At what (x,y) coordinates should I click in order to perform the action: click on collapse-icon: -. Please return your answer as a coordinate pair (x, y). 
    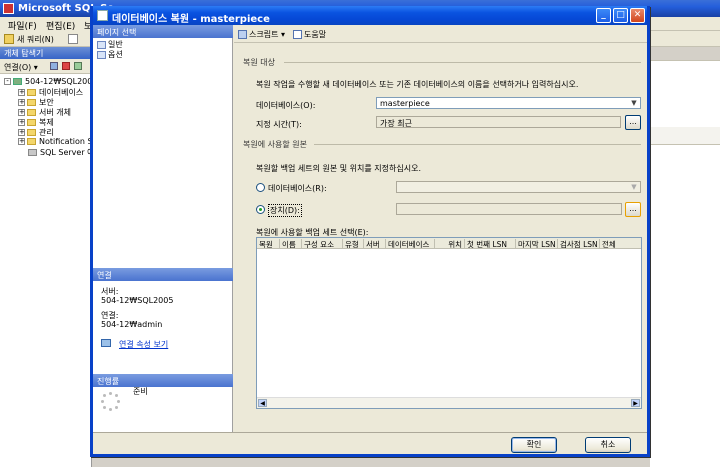
    Looking at the image, I should click on (7, 81).